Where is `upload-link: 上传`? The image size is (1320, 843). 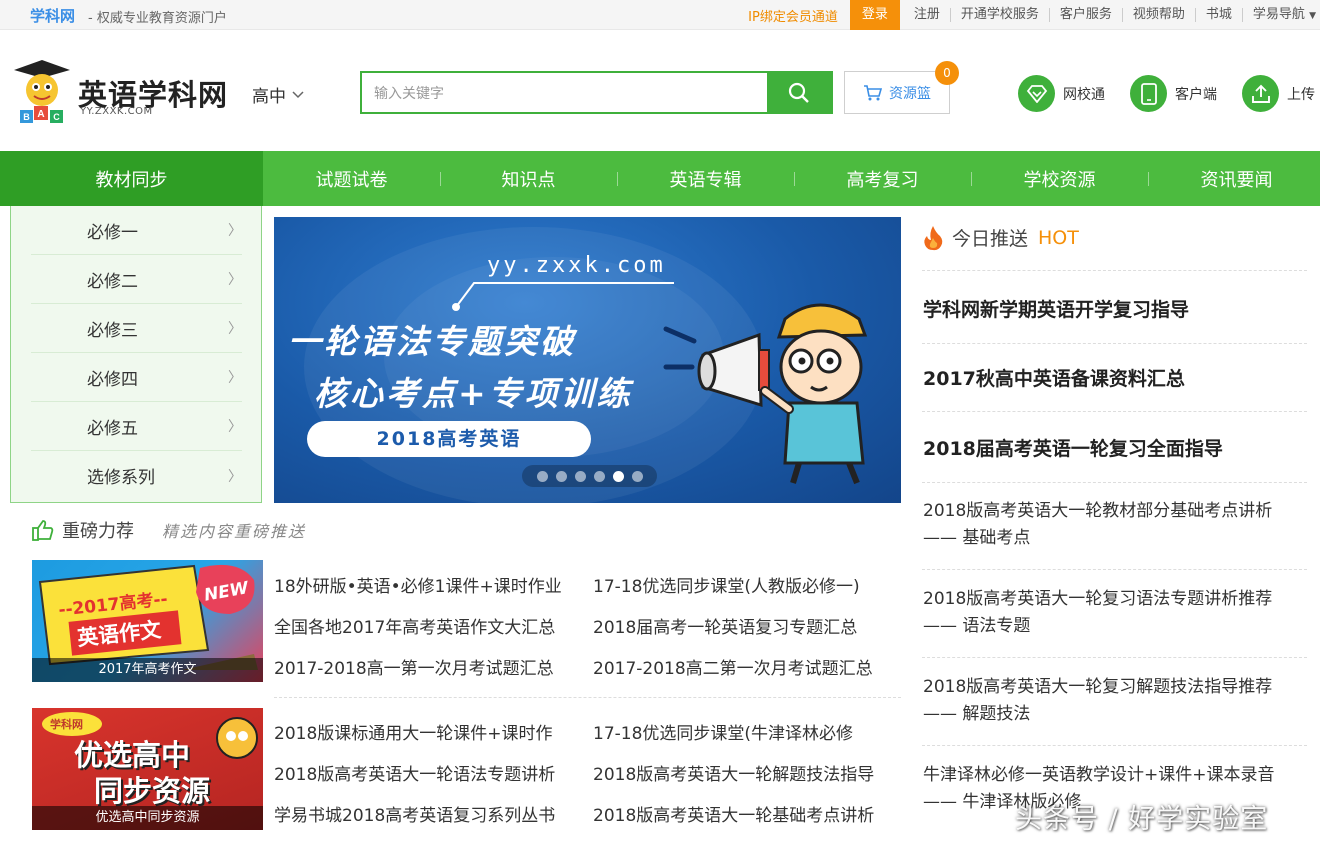 upload-link: 上传 is located at coordinates (1278, 93).